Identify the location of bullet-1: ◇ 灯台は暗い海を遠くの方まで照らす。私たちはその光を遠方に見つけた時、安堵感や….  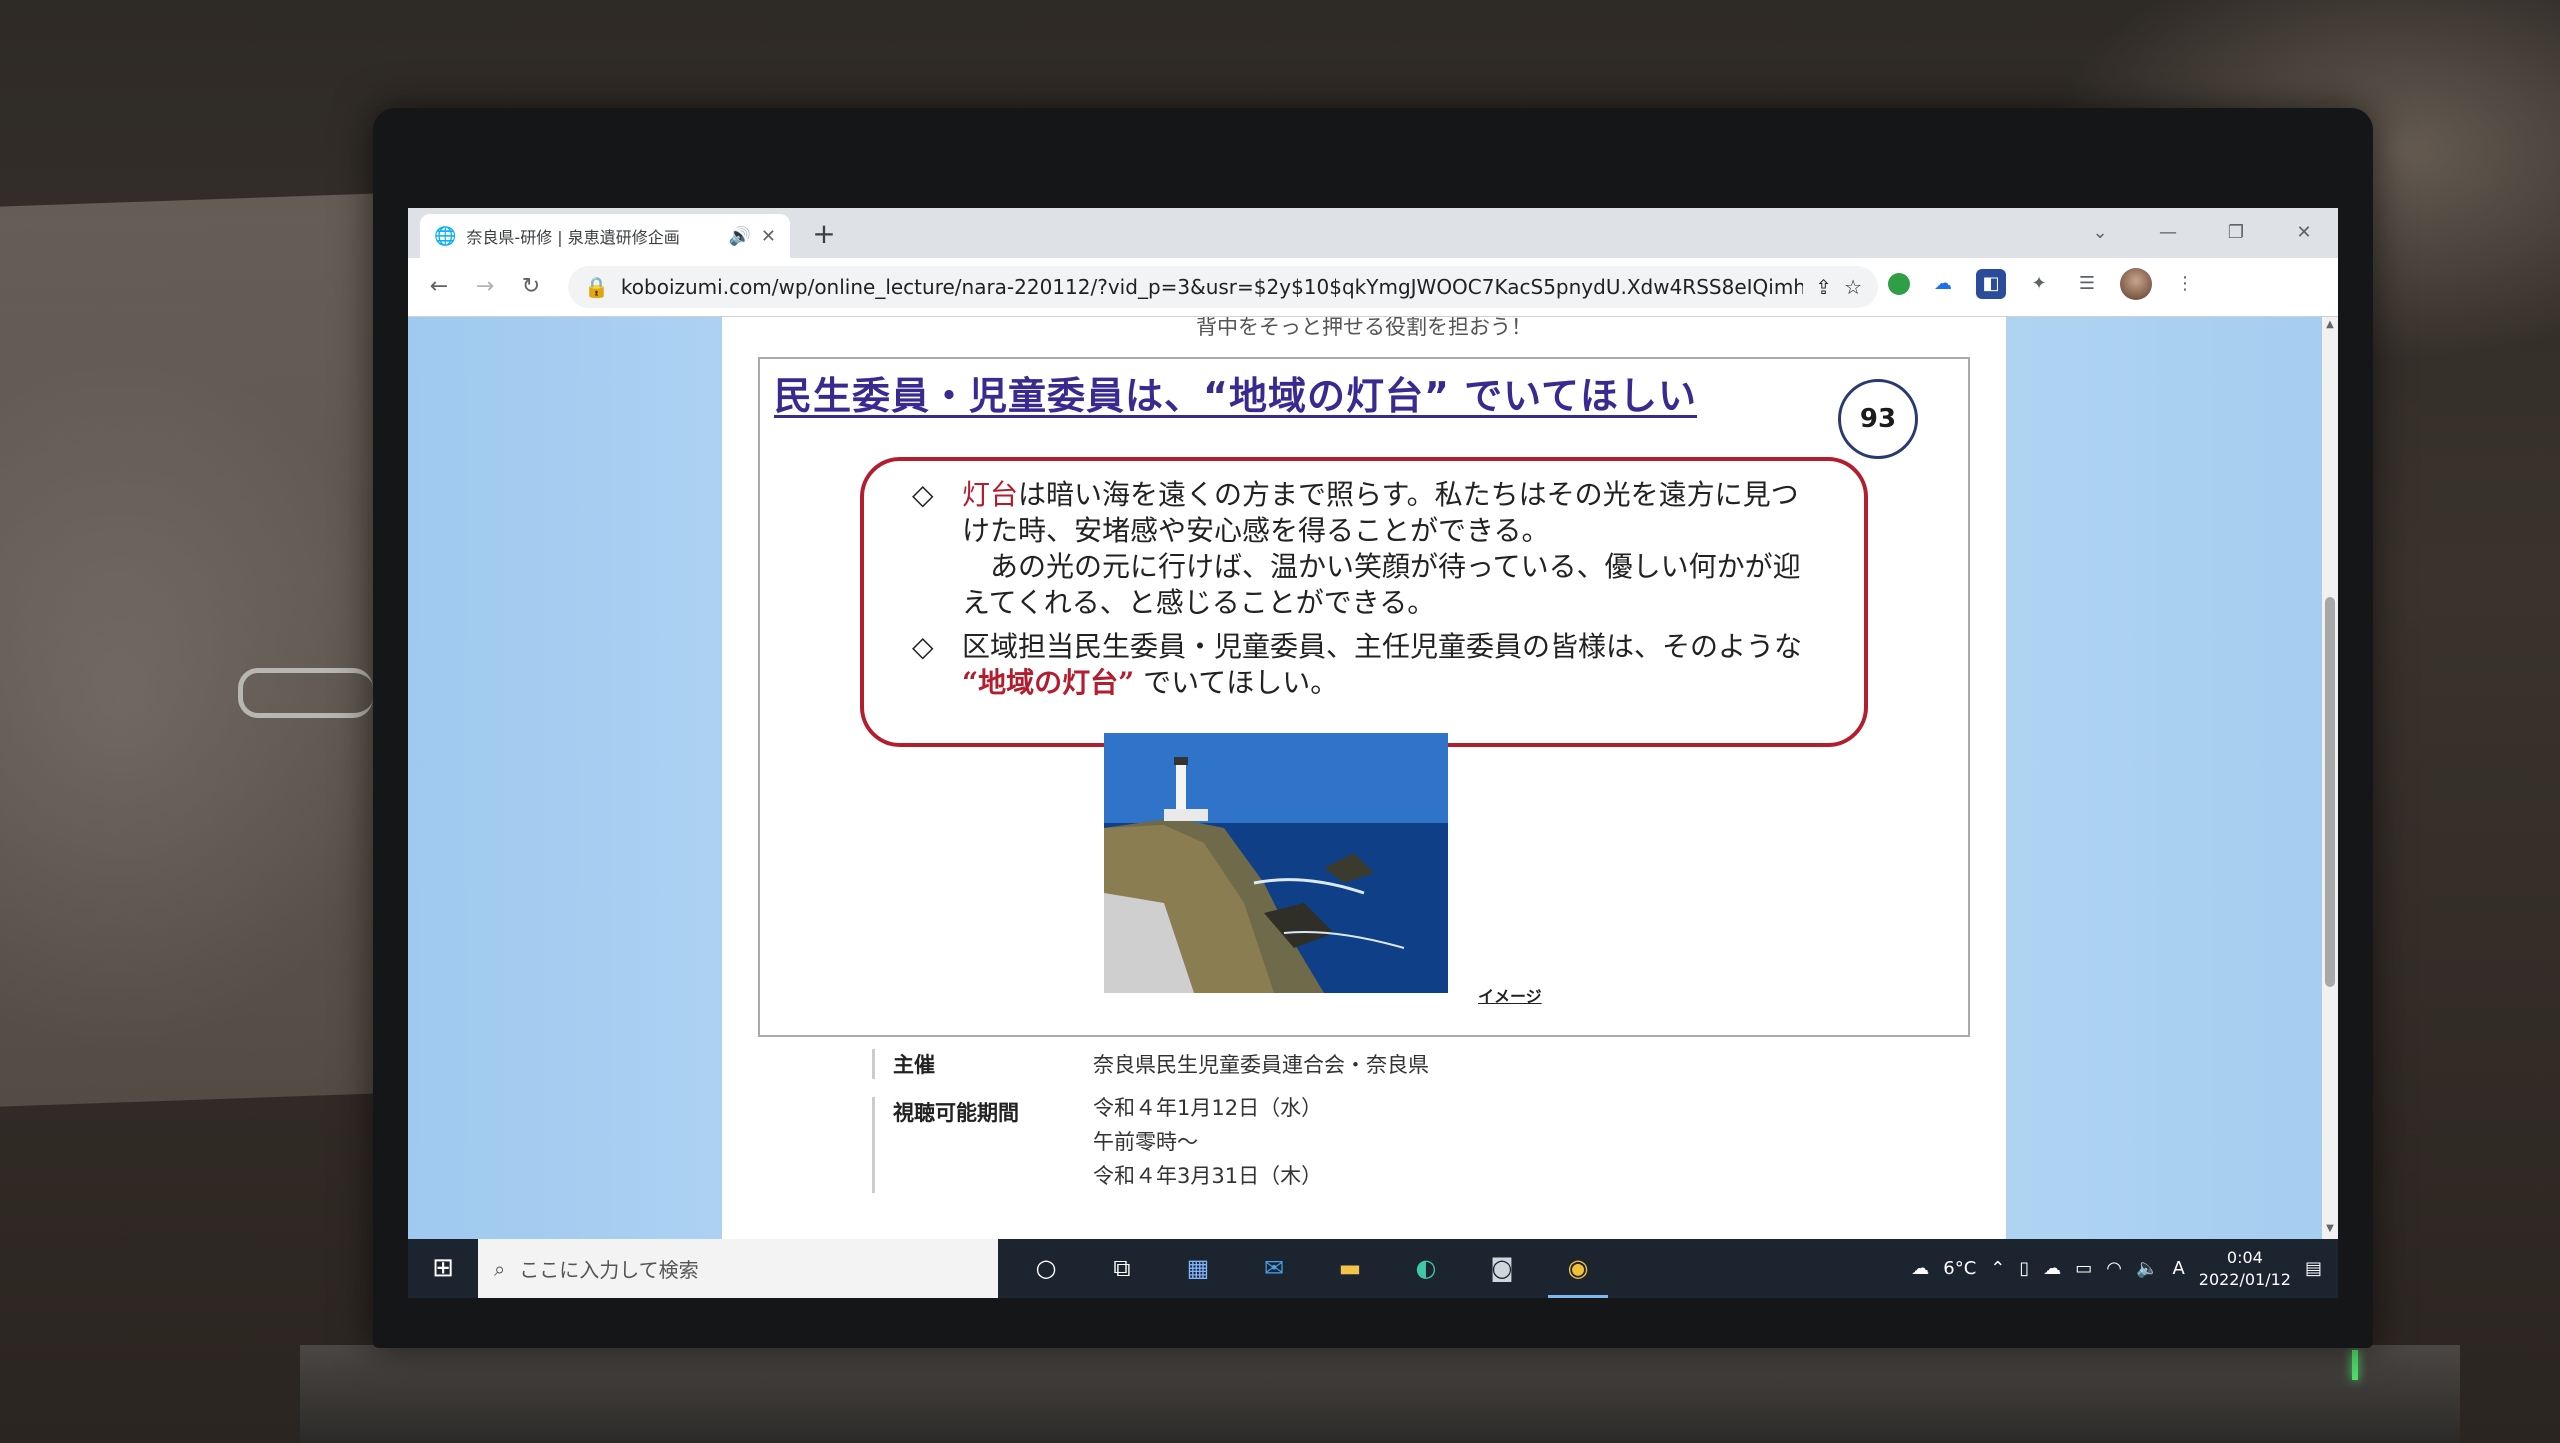
(1364, 549).